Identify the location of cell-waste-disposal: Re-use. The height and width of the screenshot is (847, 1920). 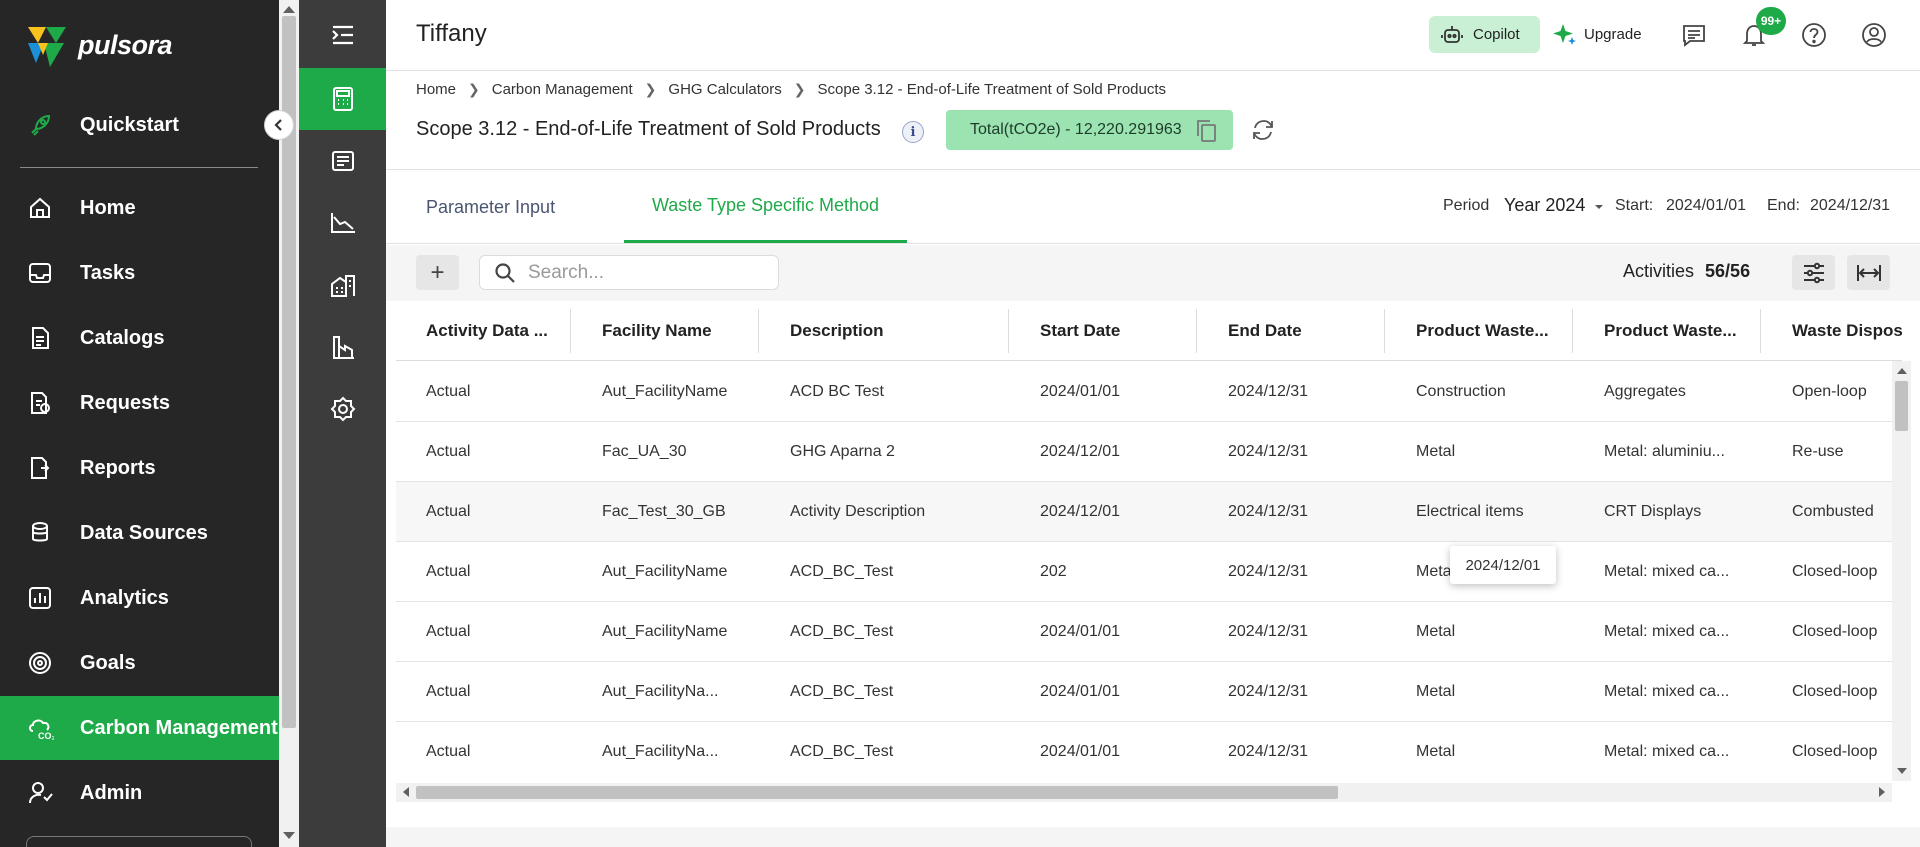
(1818, 451).